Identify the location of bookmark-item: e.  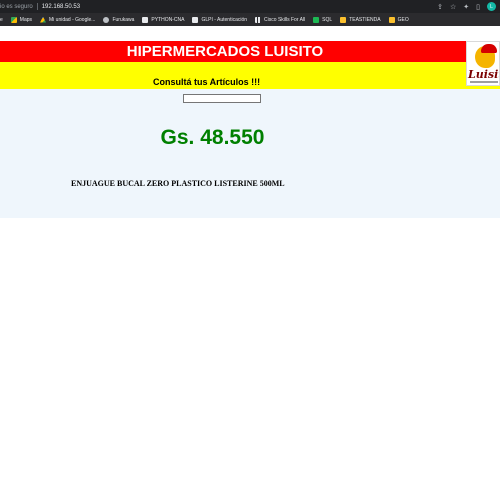
(1, 20).